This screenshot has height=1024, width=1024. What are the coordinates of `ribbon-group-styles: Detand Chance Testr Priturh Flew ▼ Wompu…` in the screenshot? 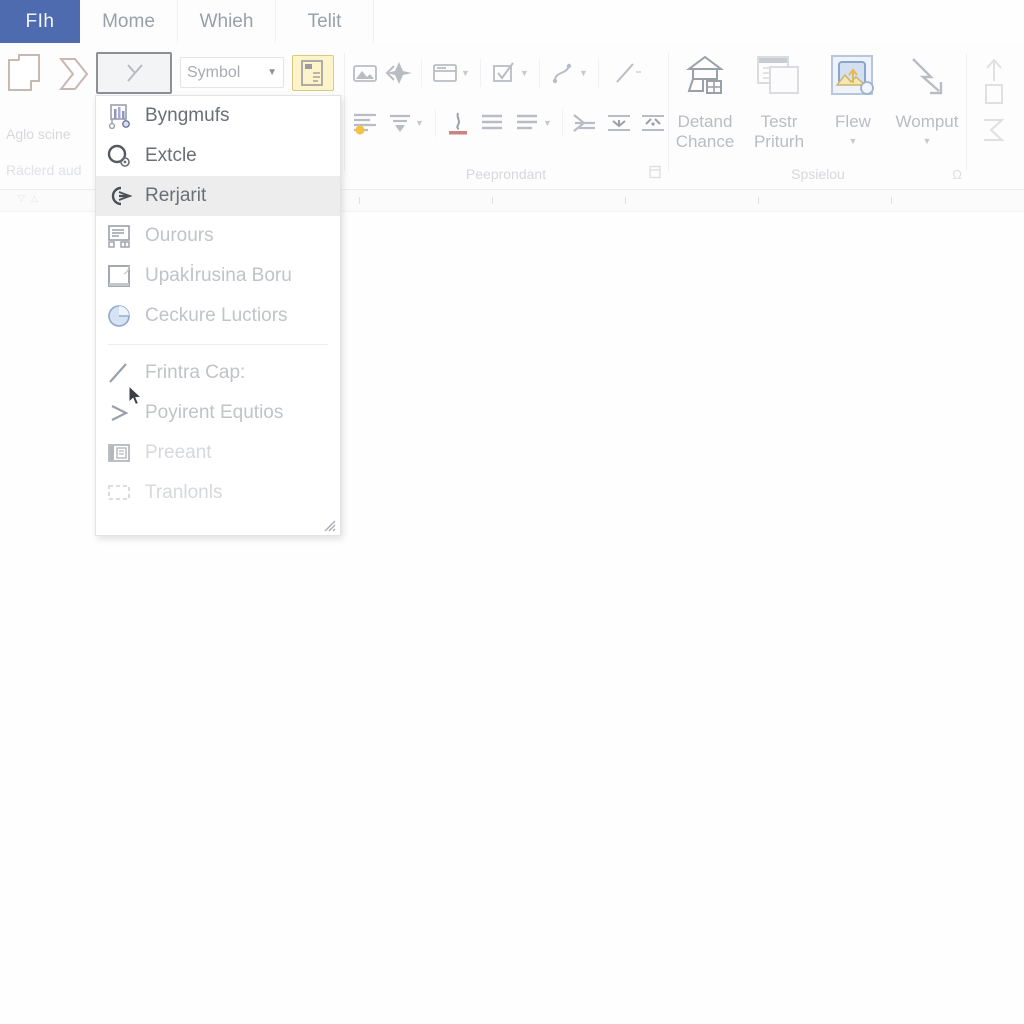 It's located at (818, 116).